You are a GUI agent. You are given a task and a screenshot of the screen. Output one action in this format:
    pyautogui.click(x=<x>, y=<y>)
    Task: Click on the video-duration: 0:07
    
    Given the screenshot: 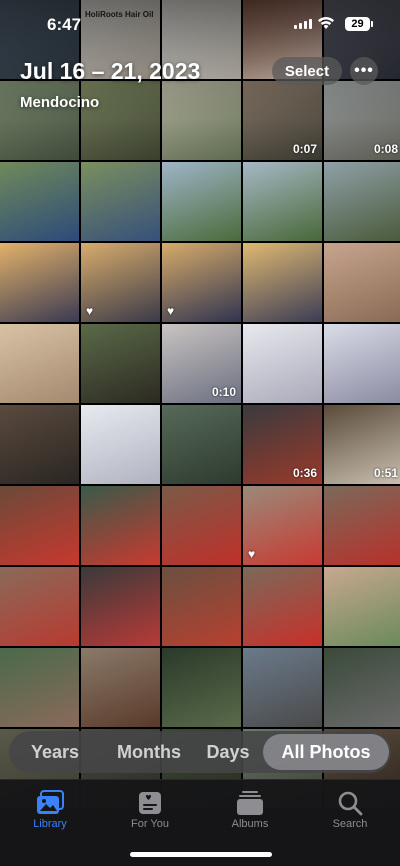 What is the action you would take?
    pyautogui.click(x=304, y=149)
    